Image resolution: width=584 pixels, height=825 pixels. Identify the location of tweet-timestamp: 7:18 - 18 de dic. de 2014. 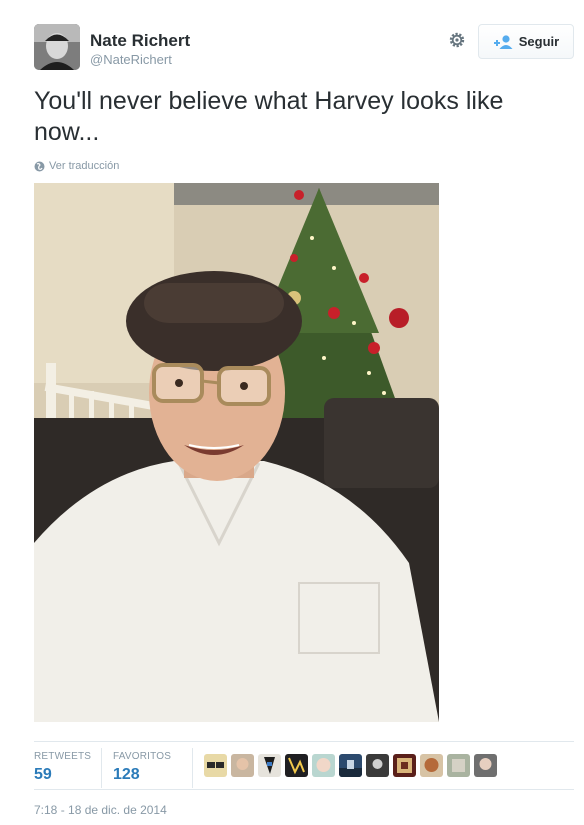
(100, 810).